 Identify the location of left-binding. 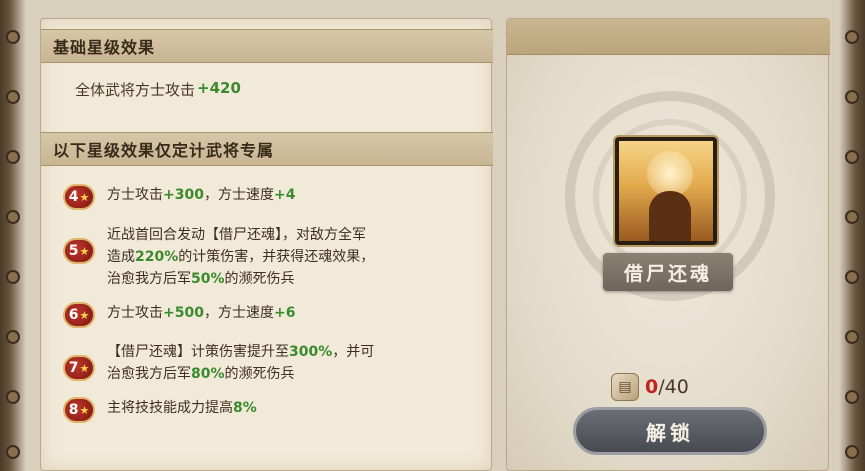
(13, 235).